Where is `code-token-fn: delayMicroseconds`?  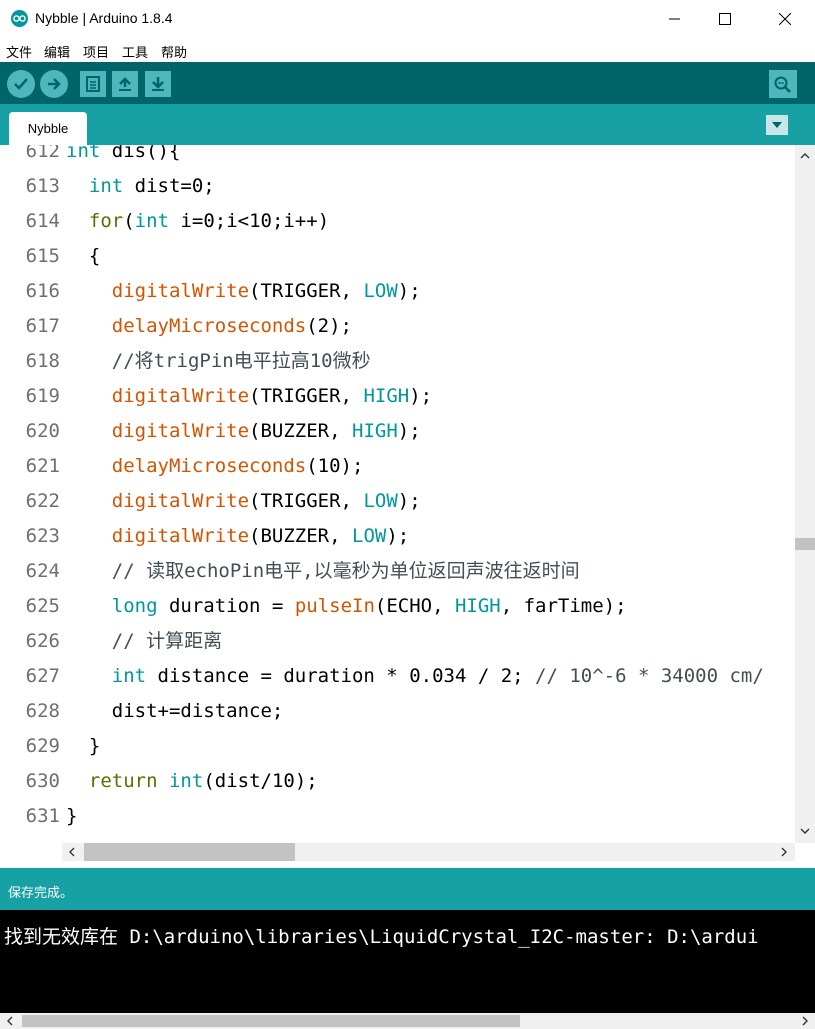
code-token-fn: delayMicroseconds is located at coordinates (209, 326).